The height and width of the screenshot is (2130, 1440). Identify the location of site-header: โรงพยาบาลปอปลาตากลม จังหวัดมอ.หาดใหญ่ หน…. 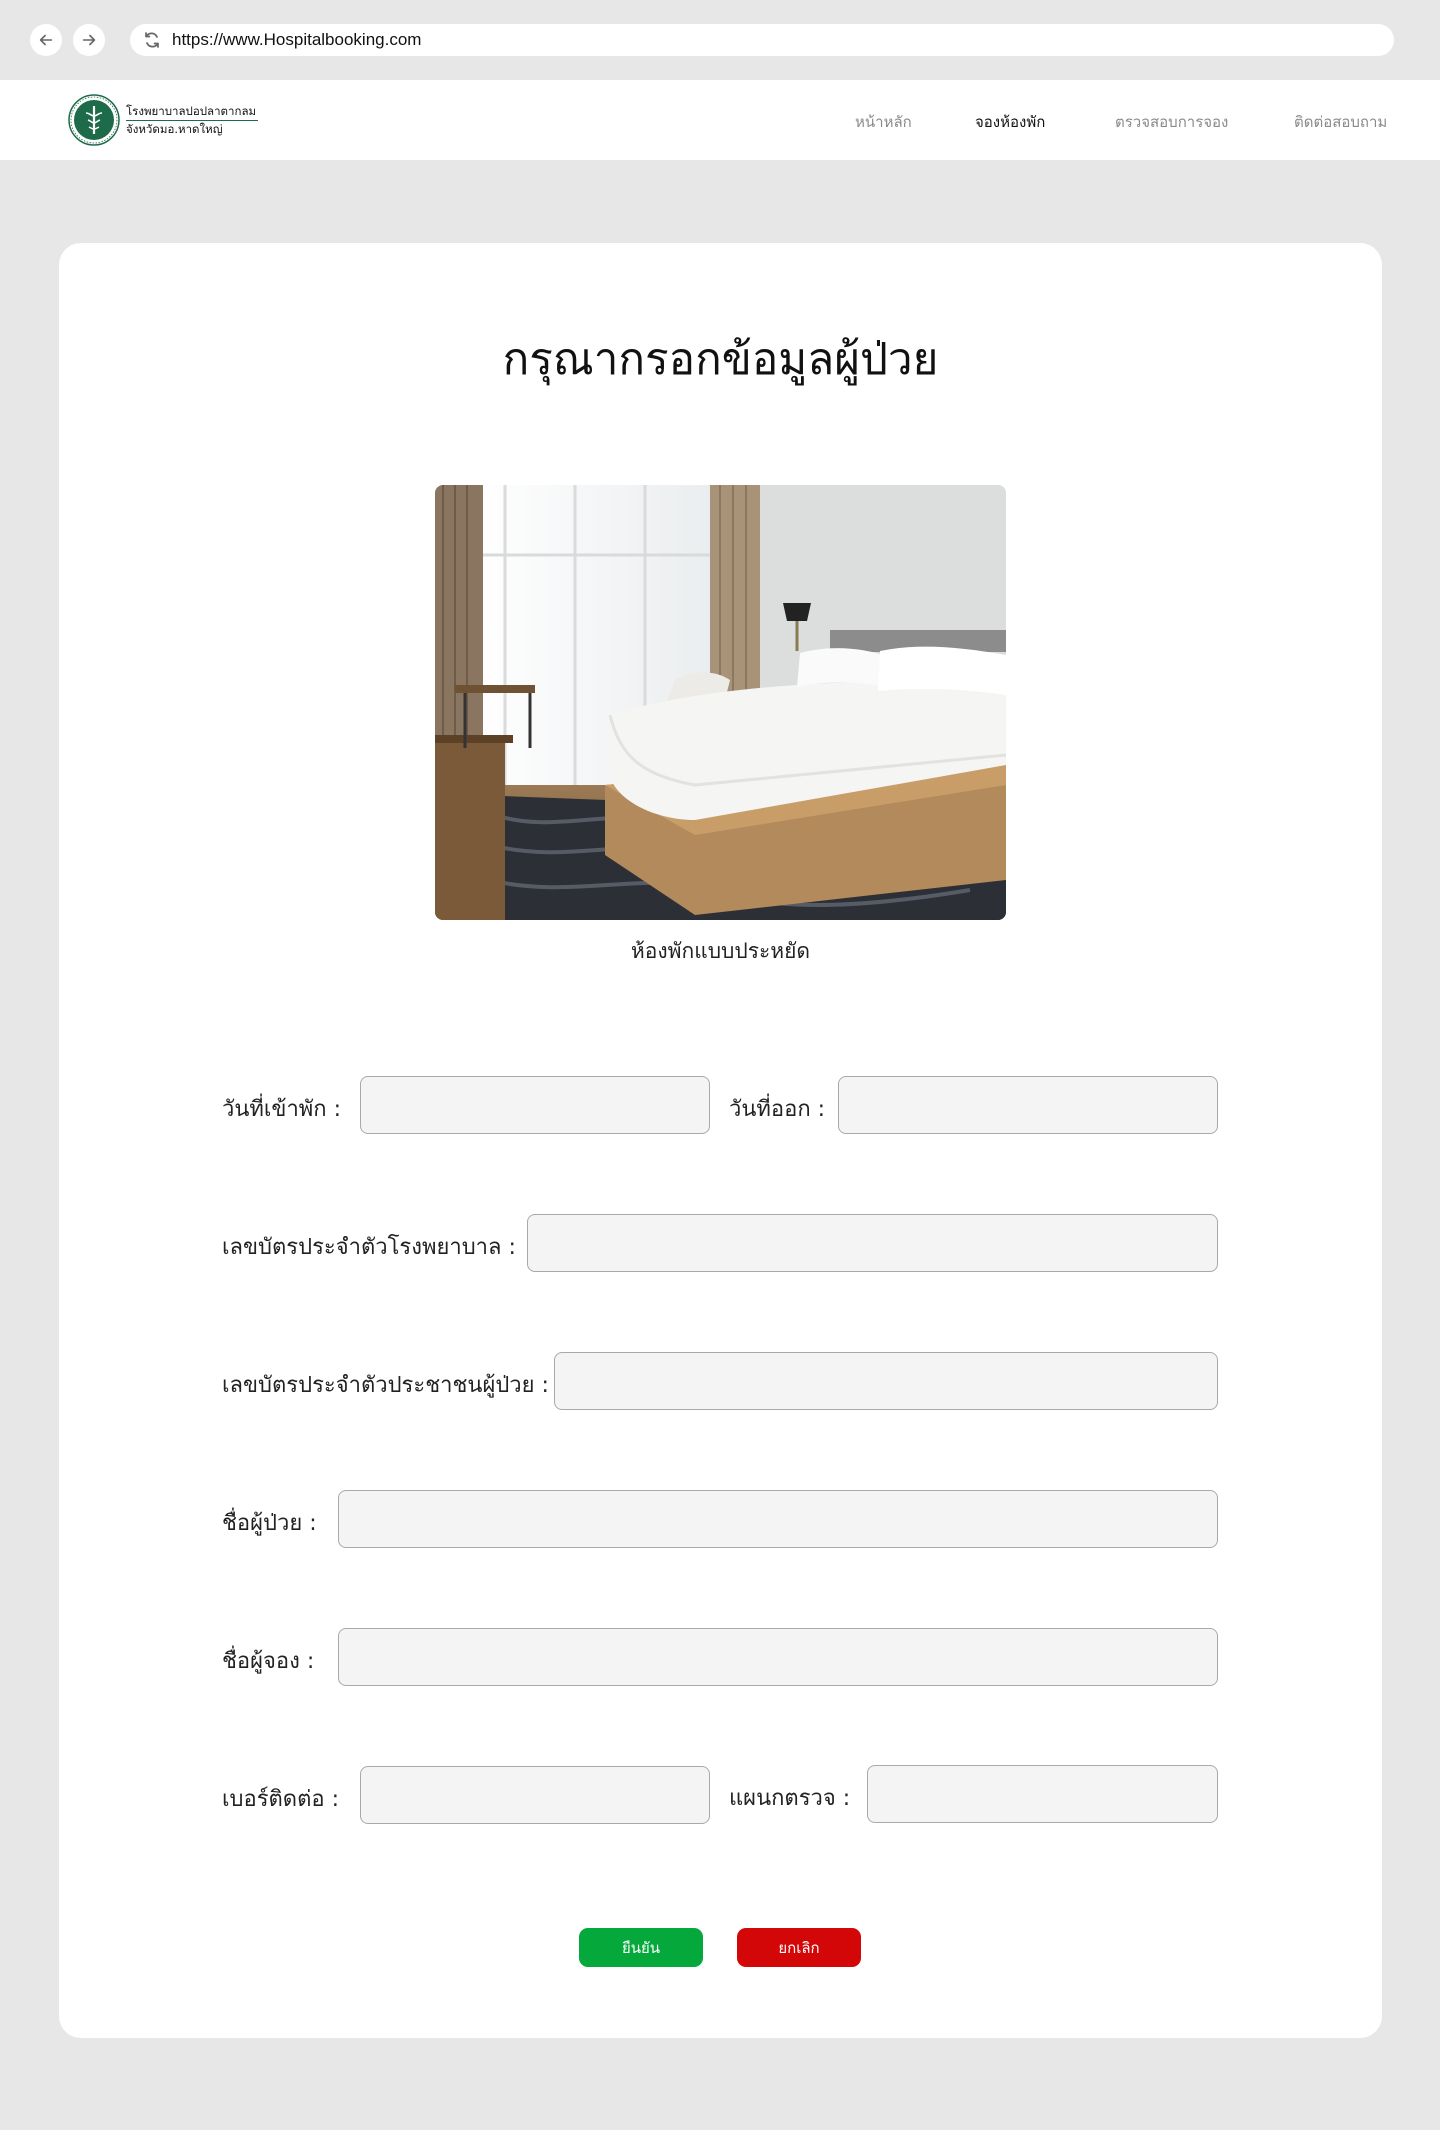
(720, 120).